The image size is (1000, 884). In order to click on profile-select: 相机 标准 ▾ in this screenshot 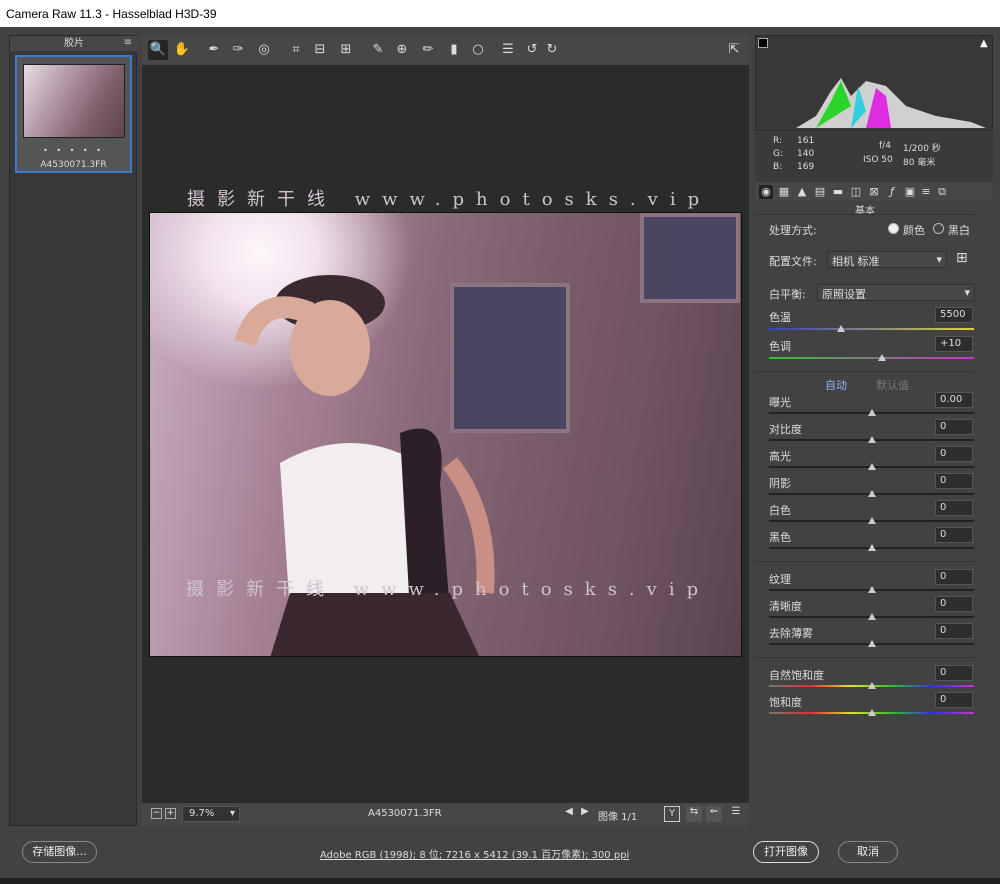, I will do `click(887, 259)`.